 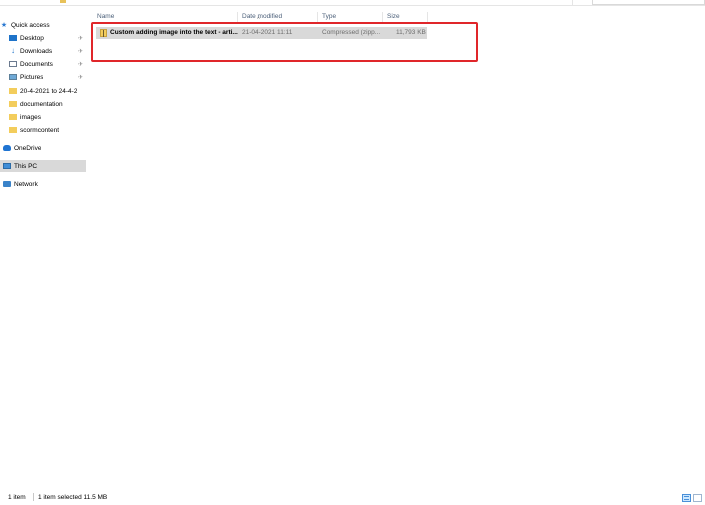 I want to click on downloads-icon: ↓, so click(x=13, y=50).